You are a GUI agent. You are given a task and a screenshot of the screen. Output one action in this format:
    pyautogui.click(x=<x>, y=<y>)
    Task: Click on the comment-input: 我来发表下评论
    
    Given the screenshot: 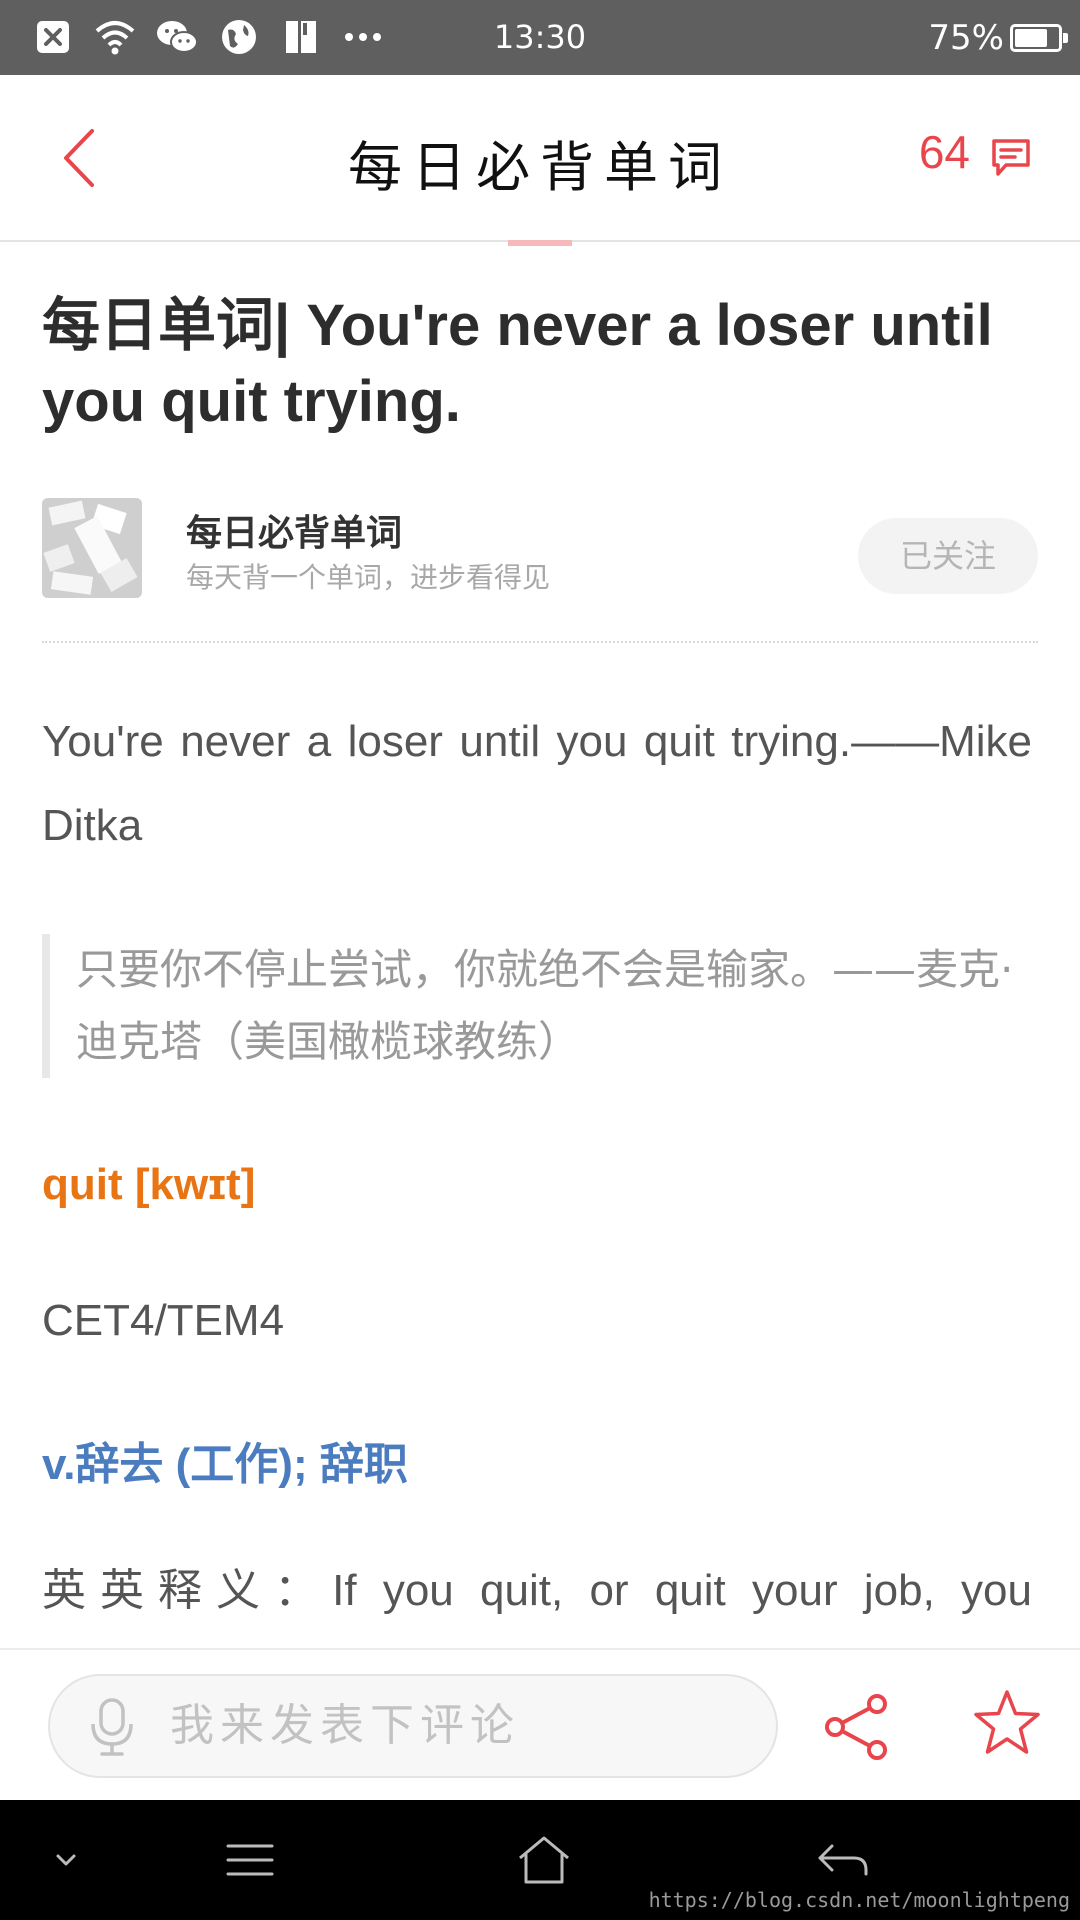 What is the action you would take?
    pyautogui.click(x=413, y=1726)
    